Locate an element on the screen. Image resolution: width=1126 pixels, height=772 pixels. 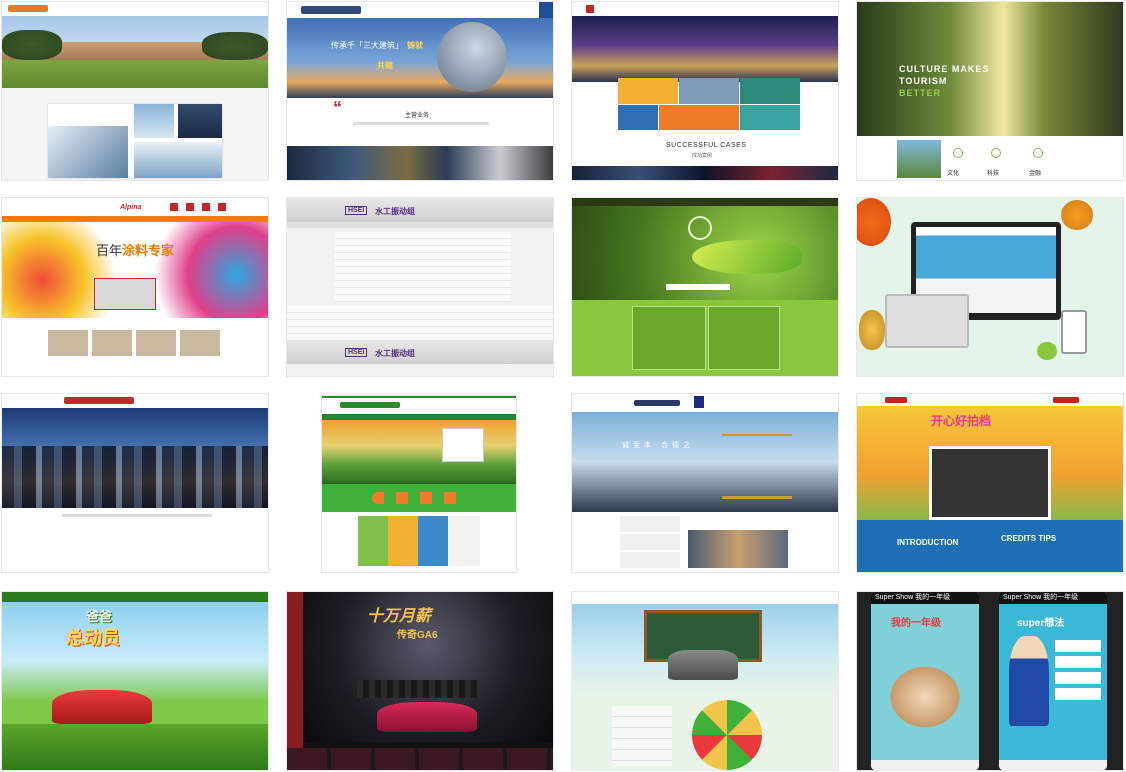
screen-1-cartoon is located at coordinates (925, 697).